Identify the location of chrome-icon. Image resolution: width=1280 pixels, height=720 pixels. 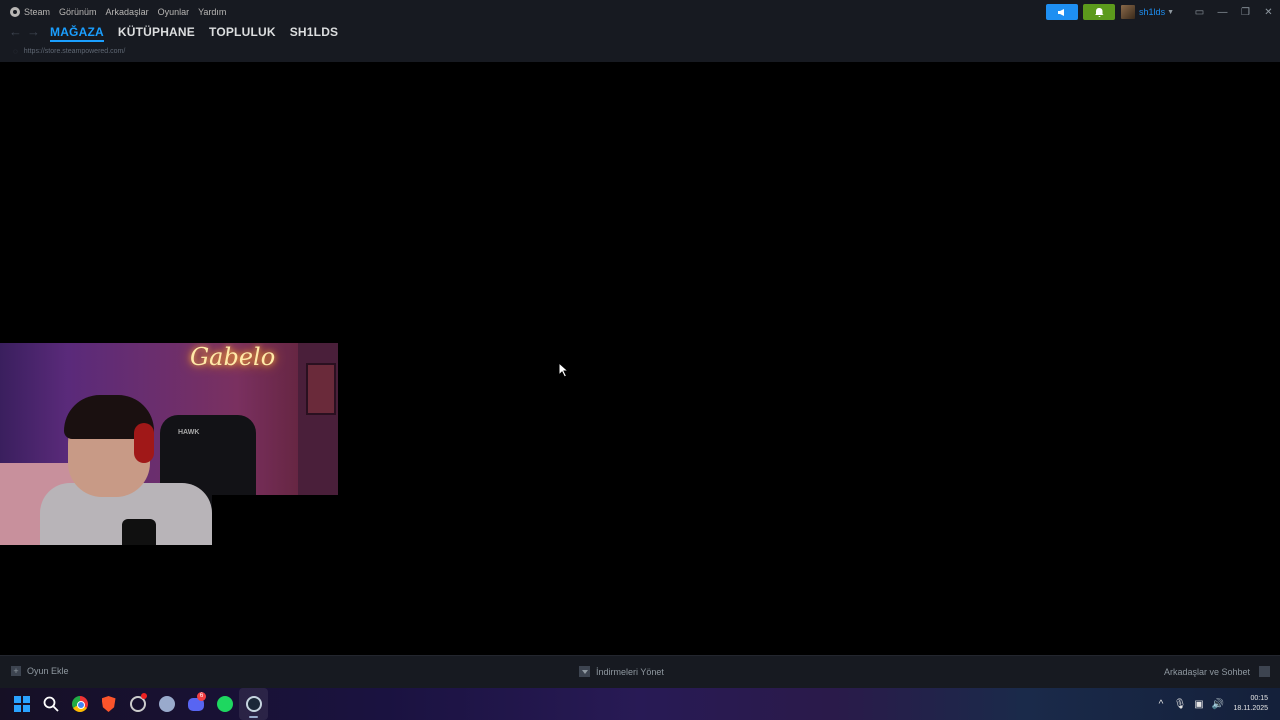
(79, 704).